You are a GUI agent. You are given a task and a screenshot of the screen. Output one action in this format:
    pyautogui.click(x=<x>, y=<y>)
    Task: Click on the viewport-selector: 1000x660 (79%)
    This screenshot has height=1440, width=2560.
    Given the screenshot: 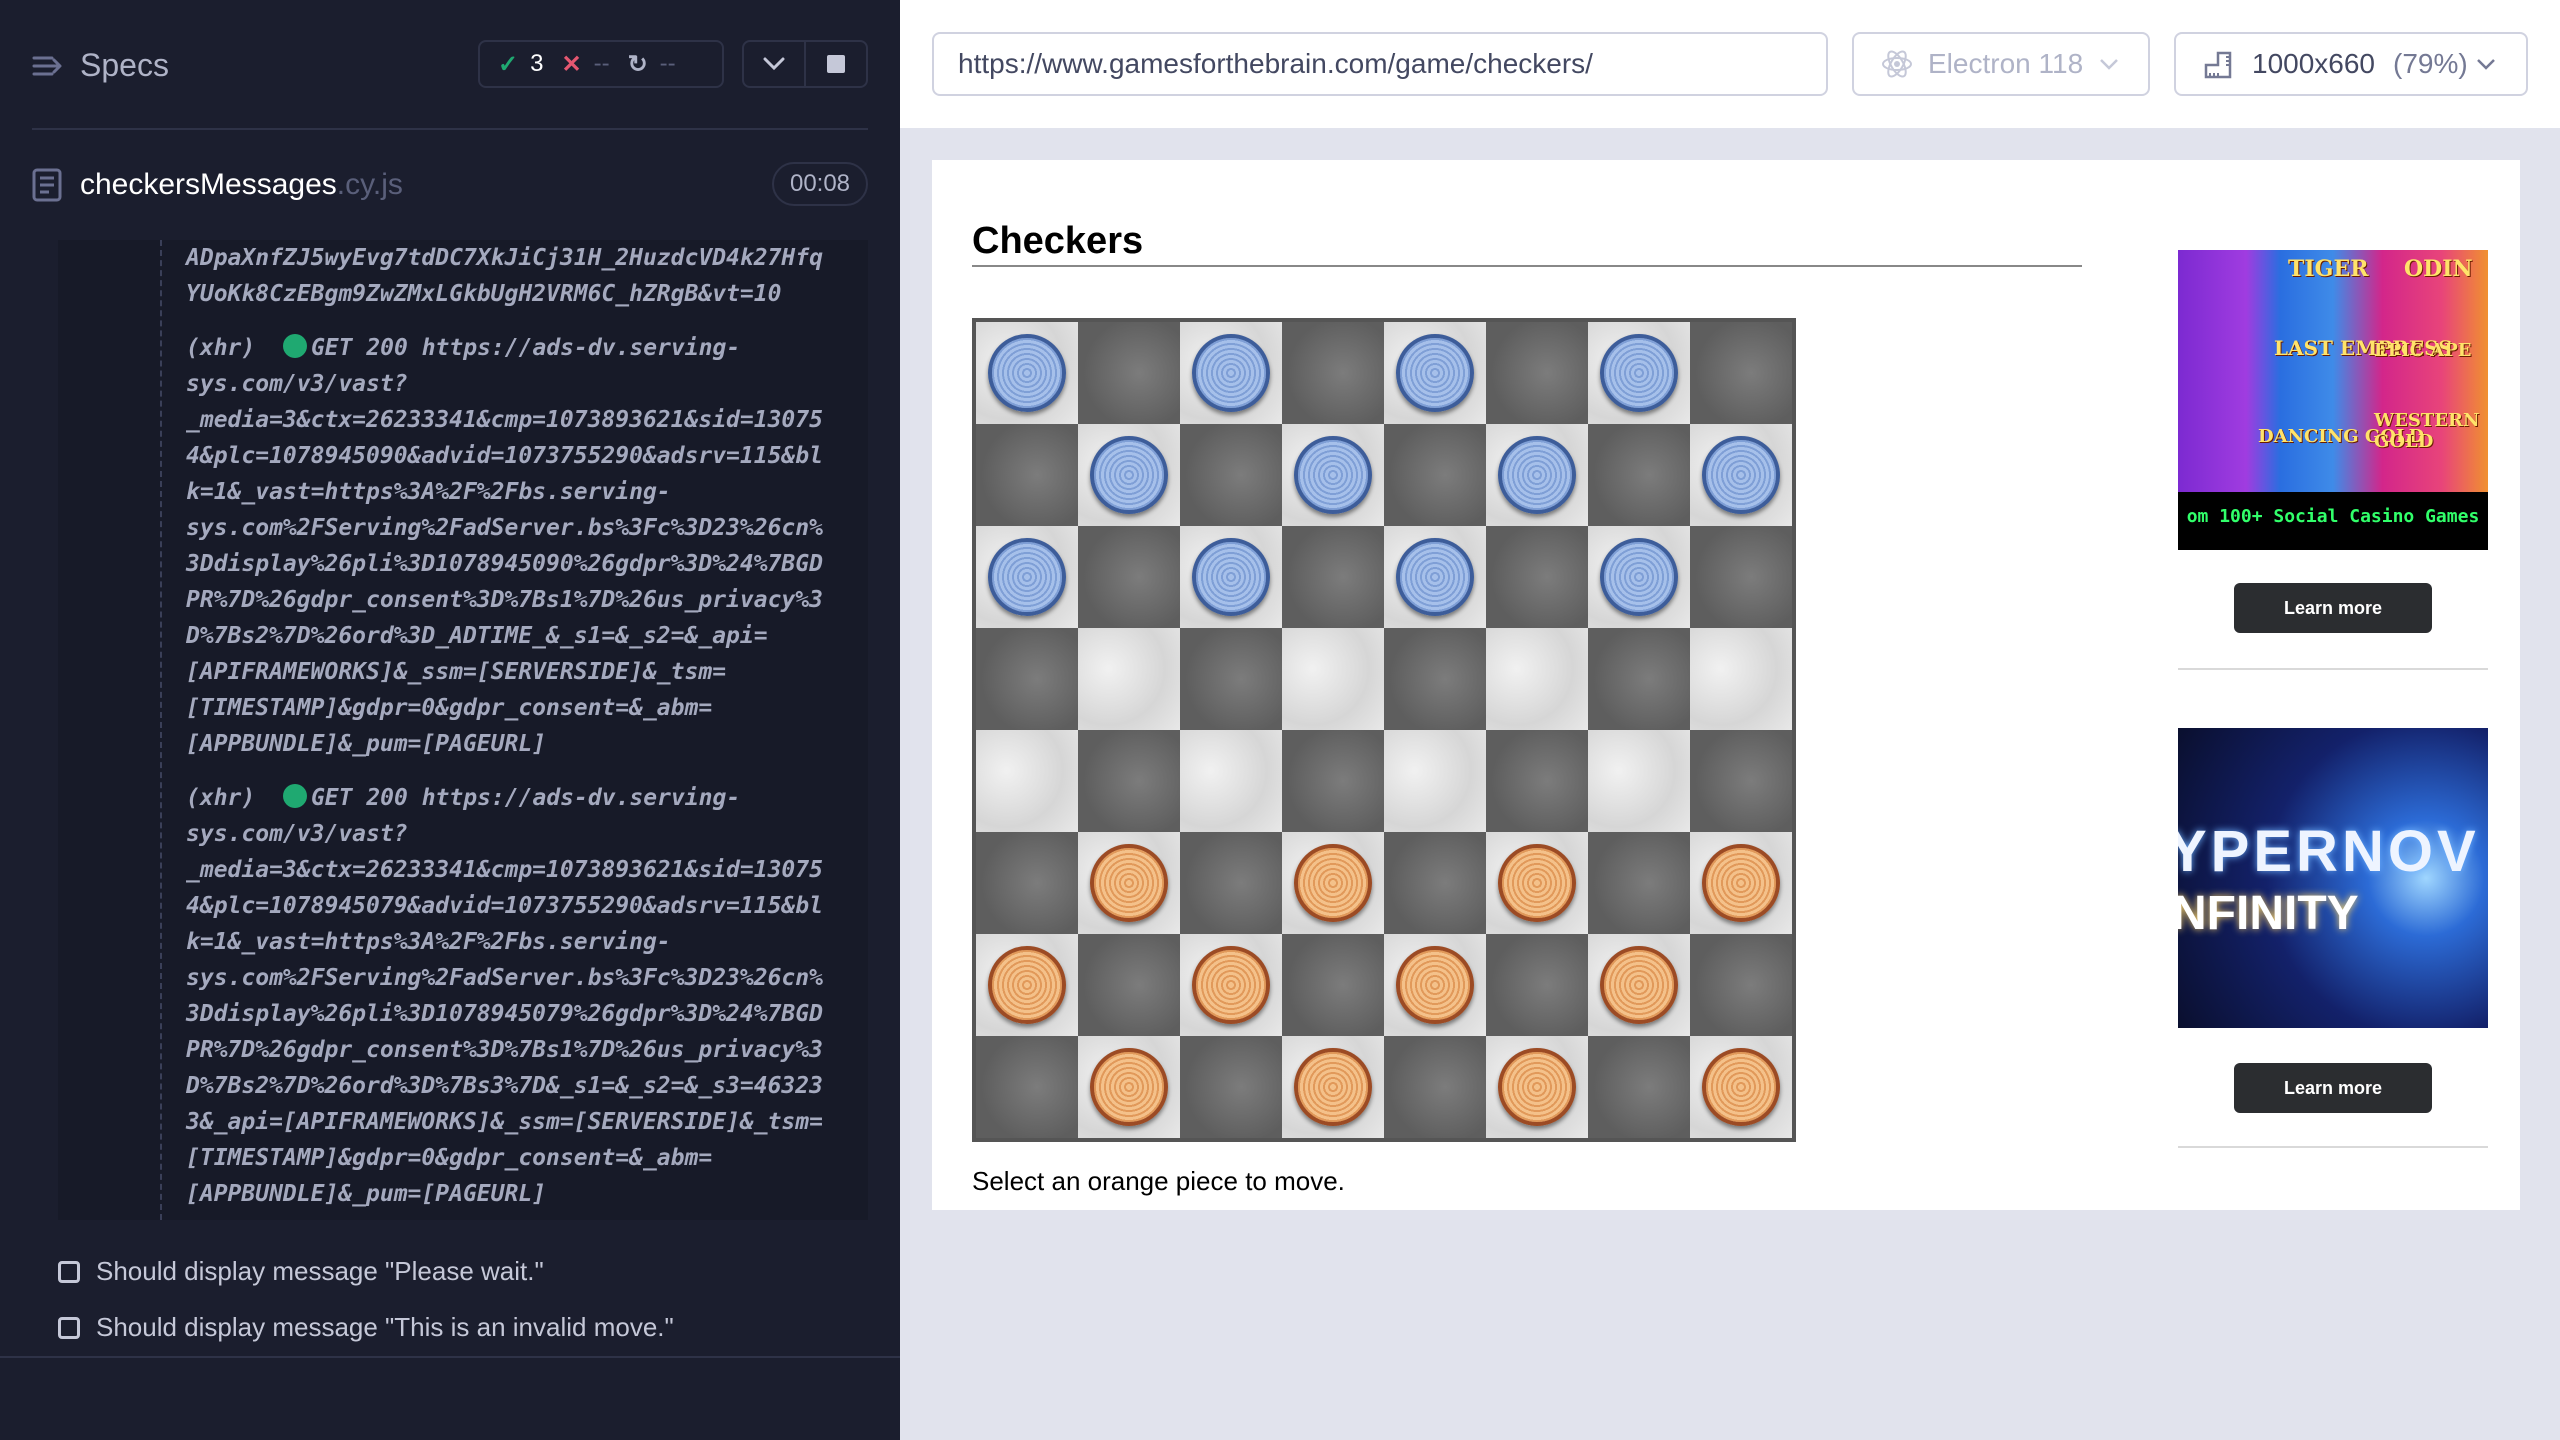 What is the action you would take?
    pyautogui.click(x=2351, y=64)
    